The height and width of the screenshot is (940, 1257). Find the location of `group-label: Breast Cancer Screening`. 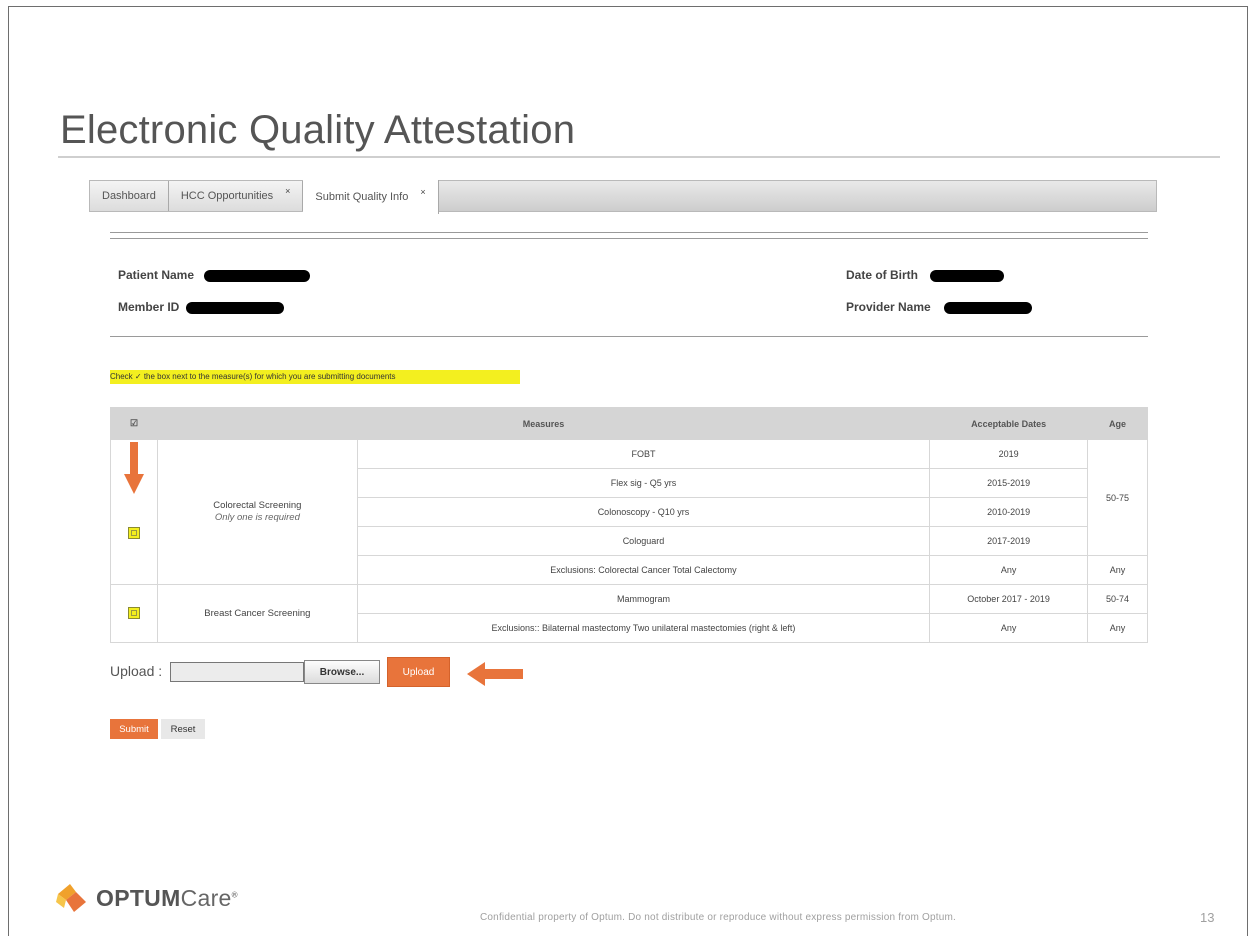

group-label: Breast Cancer Screening is located at coordinates (257, 613).